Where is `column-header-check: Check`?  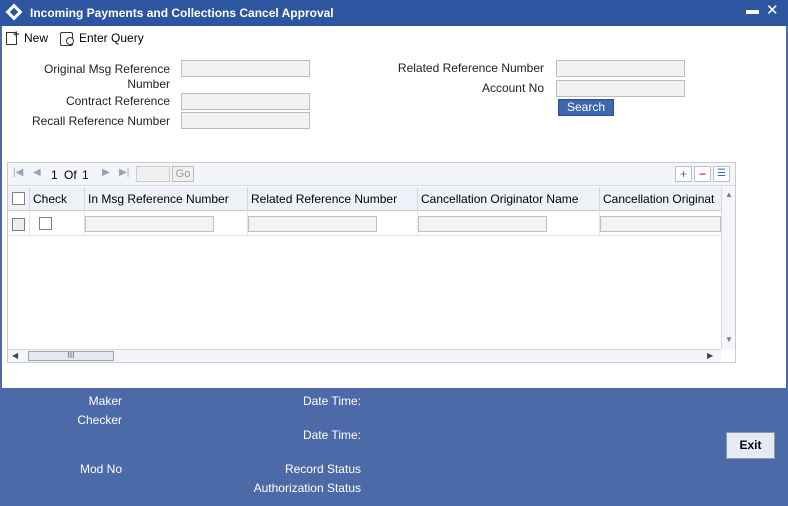 column-header-check: Check is located at coordinates (57, 199).